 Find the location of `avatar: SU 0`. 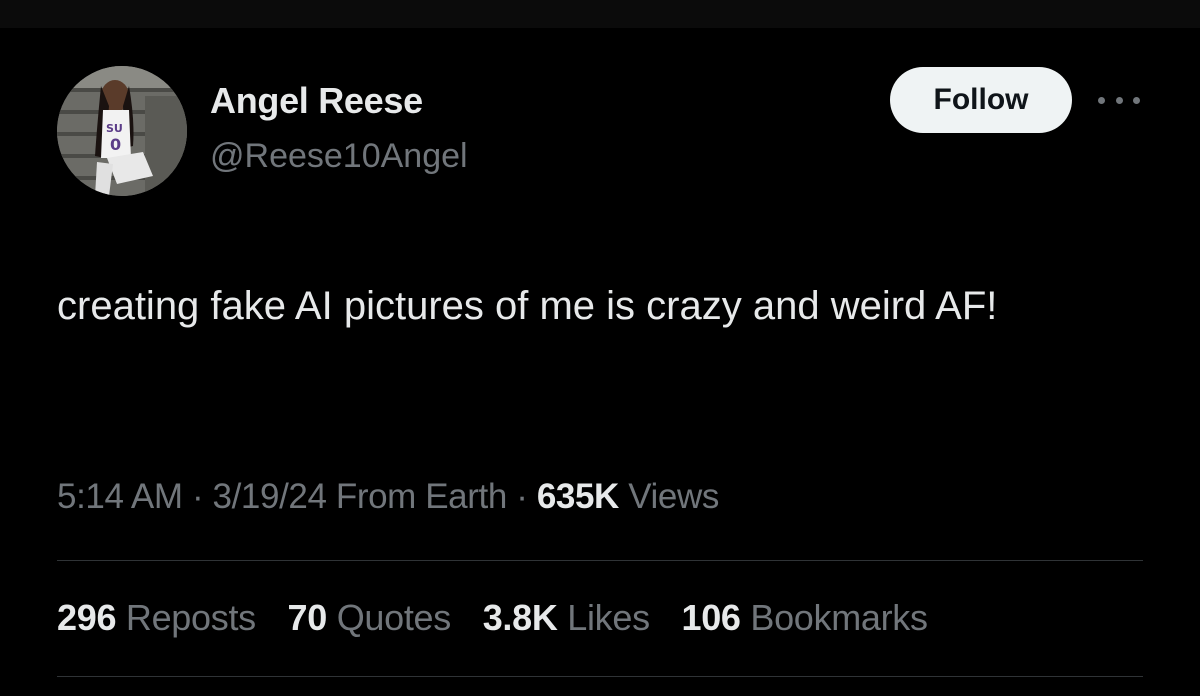

avatar: SU 0 is located at coordinates (122, 131).